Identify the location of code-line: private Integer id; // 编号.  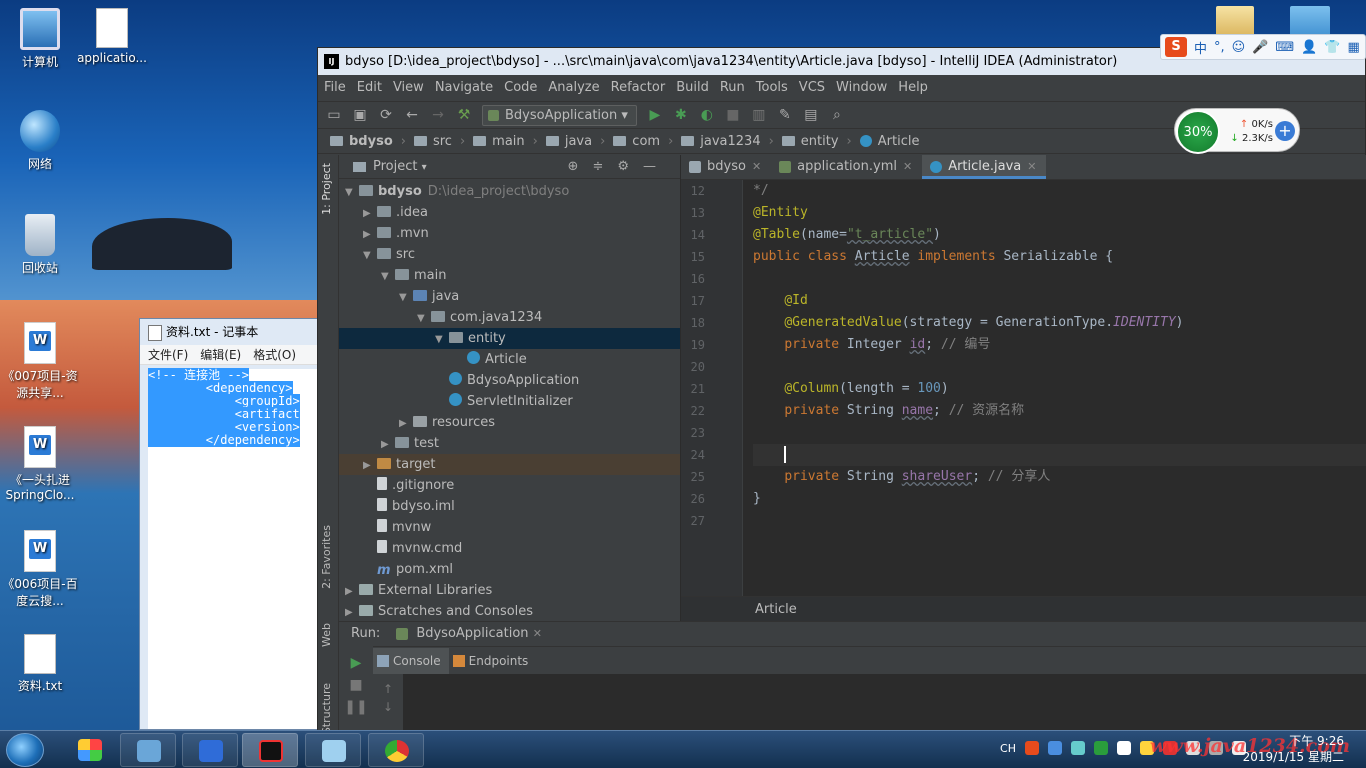
(1059, 345).